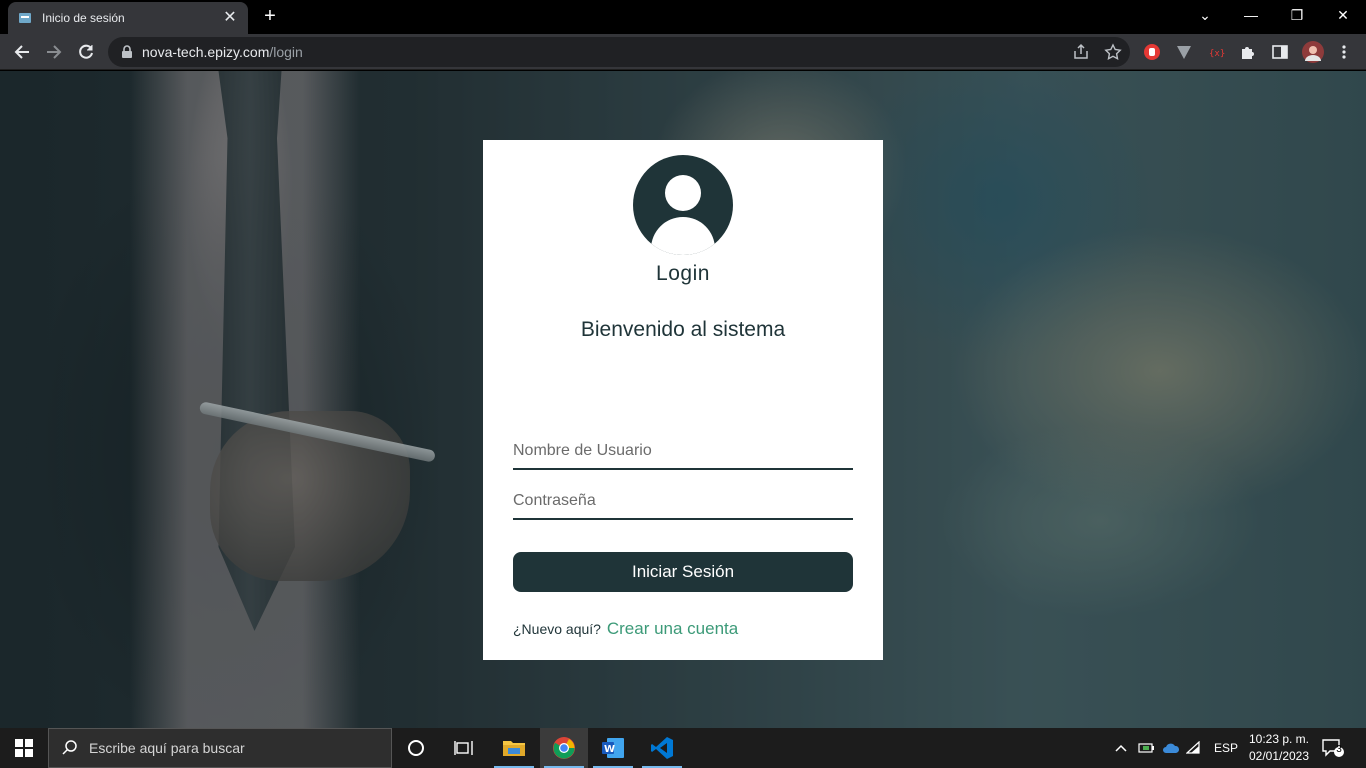 The width and height of the screenshot is (1366, 768). What do you see at coordinates (683, 572) in the screenshot?
I see `login-button: Iniciar Sesión` at bounding box center [683, 572].